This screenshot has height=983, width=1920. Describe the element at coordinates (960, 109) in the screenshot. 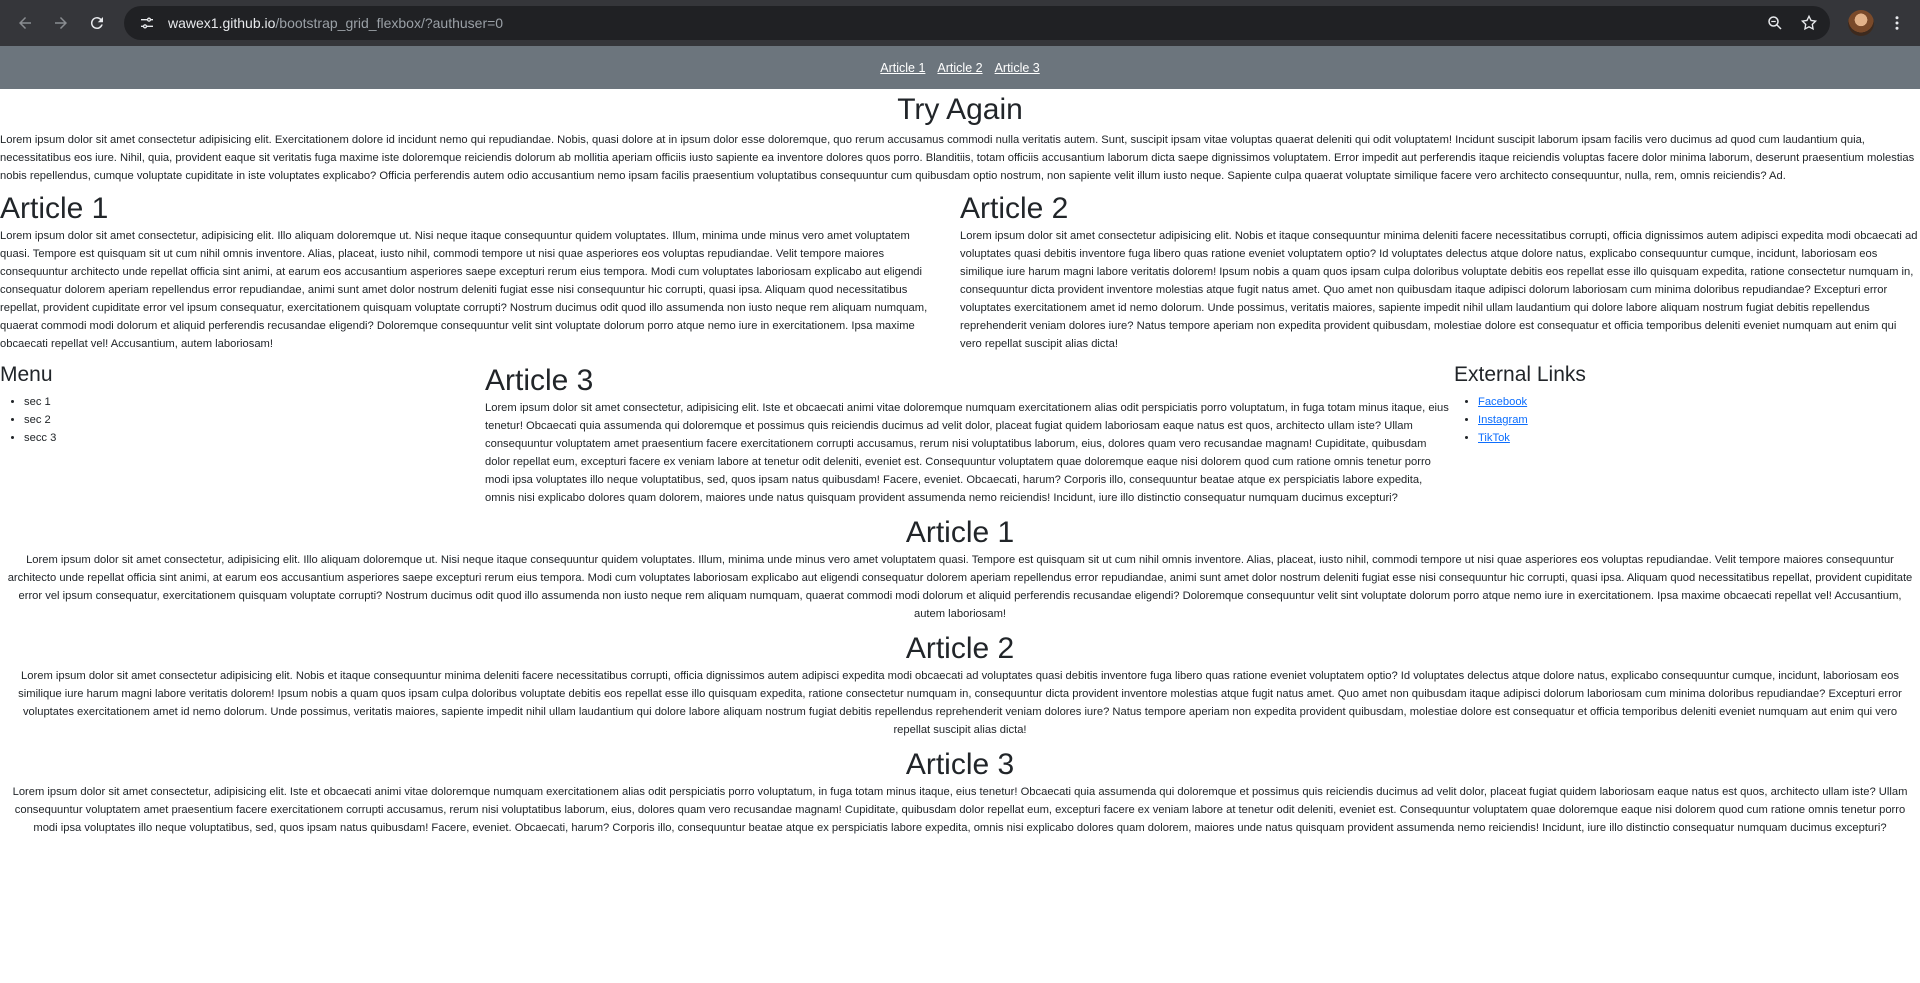

I see `page-title: Try Again` at that location.